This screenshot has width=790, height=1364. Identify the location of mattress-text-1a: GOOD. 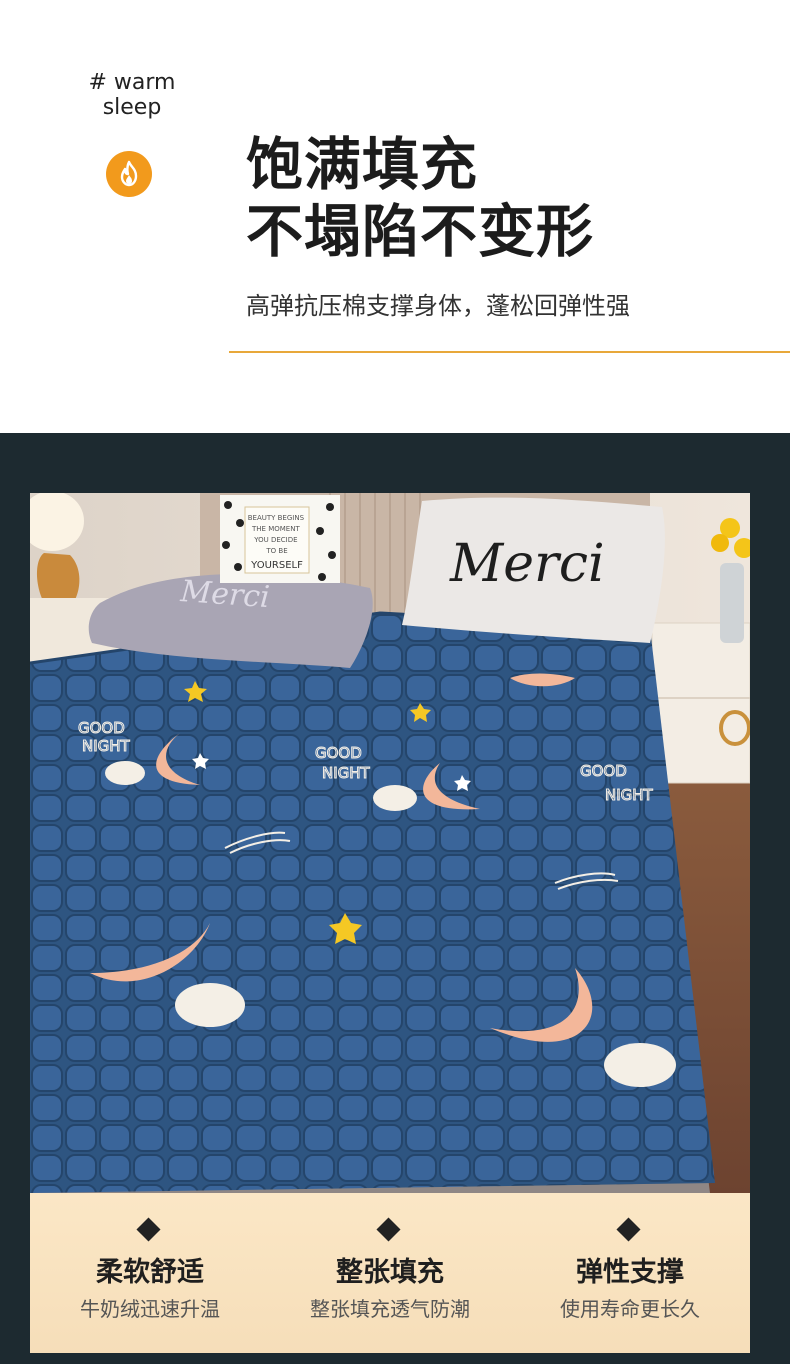
(101, 728).